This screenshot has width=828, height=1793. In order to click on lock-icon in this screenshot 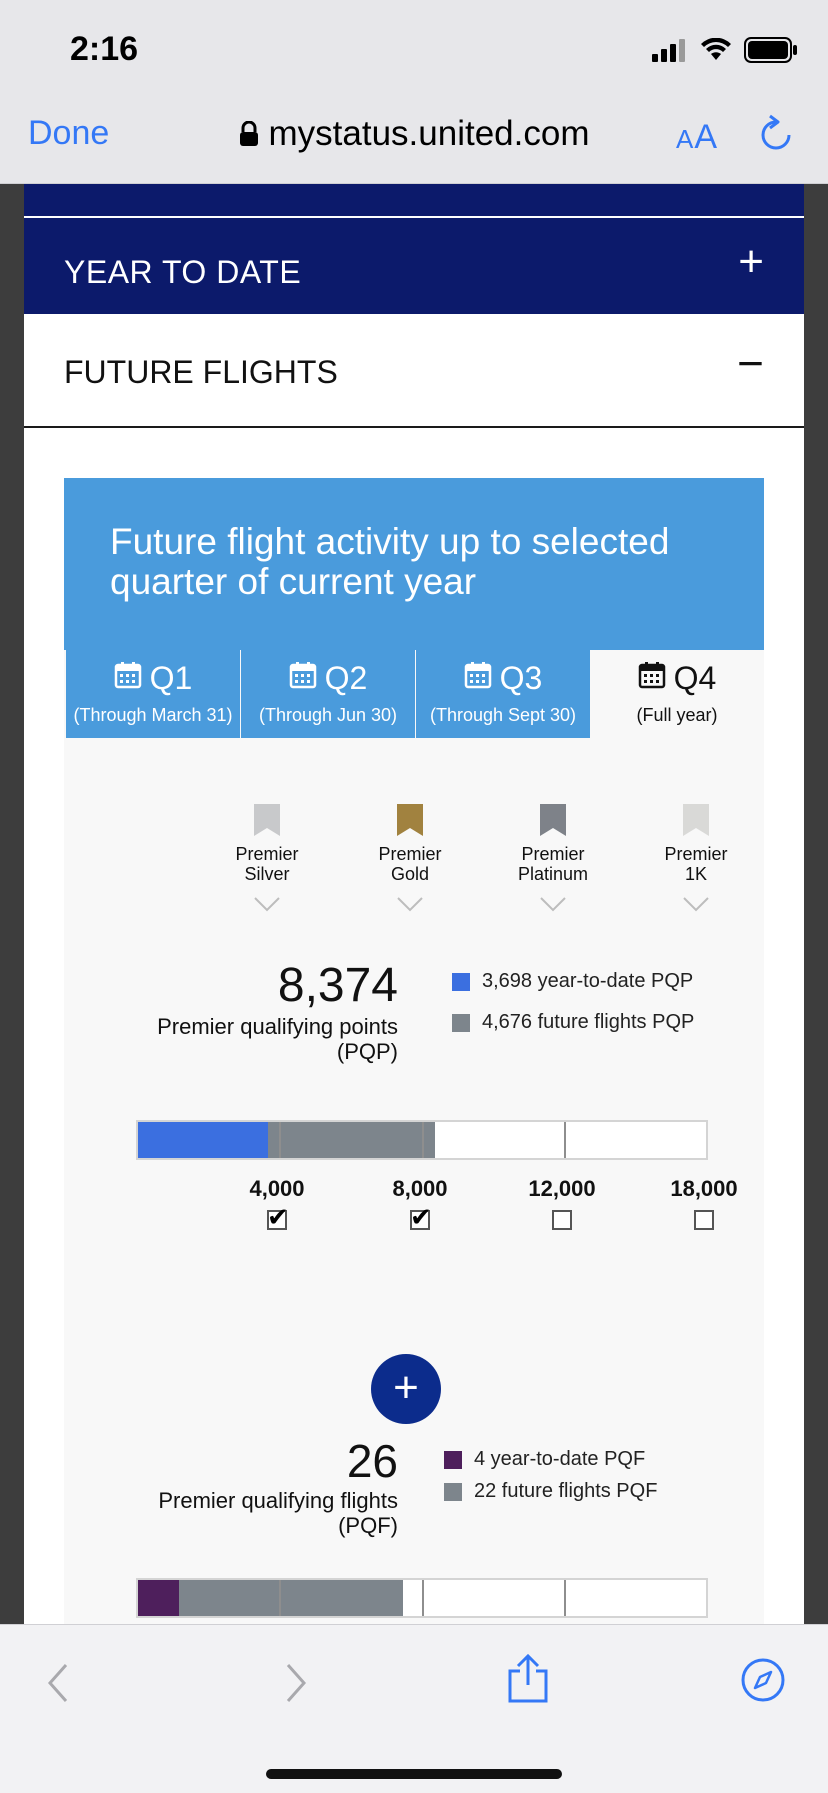, I will do `click(248, 133)`.